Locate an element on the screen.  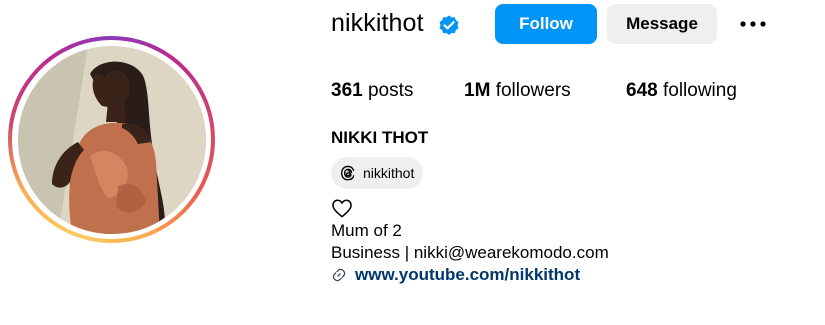
avatar-photo is located at coordinates (111, 139).